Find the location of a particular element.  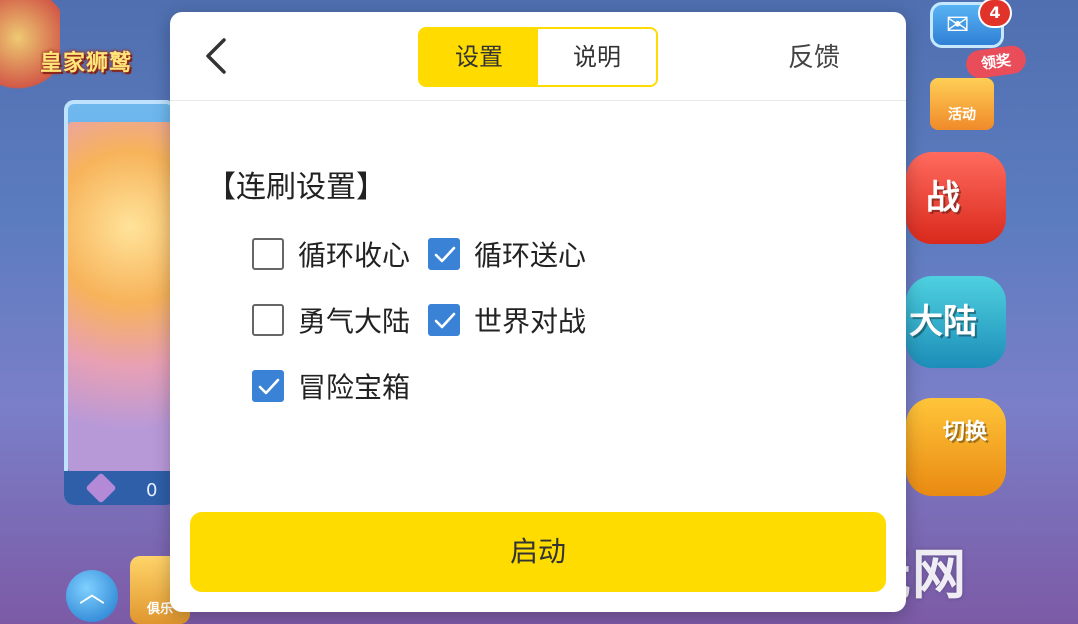

back-button is located at coordinates (216, 56).